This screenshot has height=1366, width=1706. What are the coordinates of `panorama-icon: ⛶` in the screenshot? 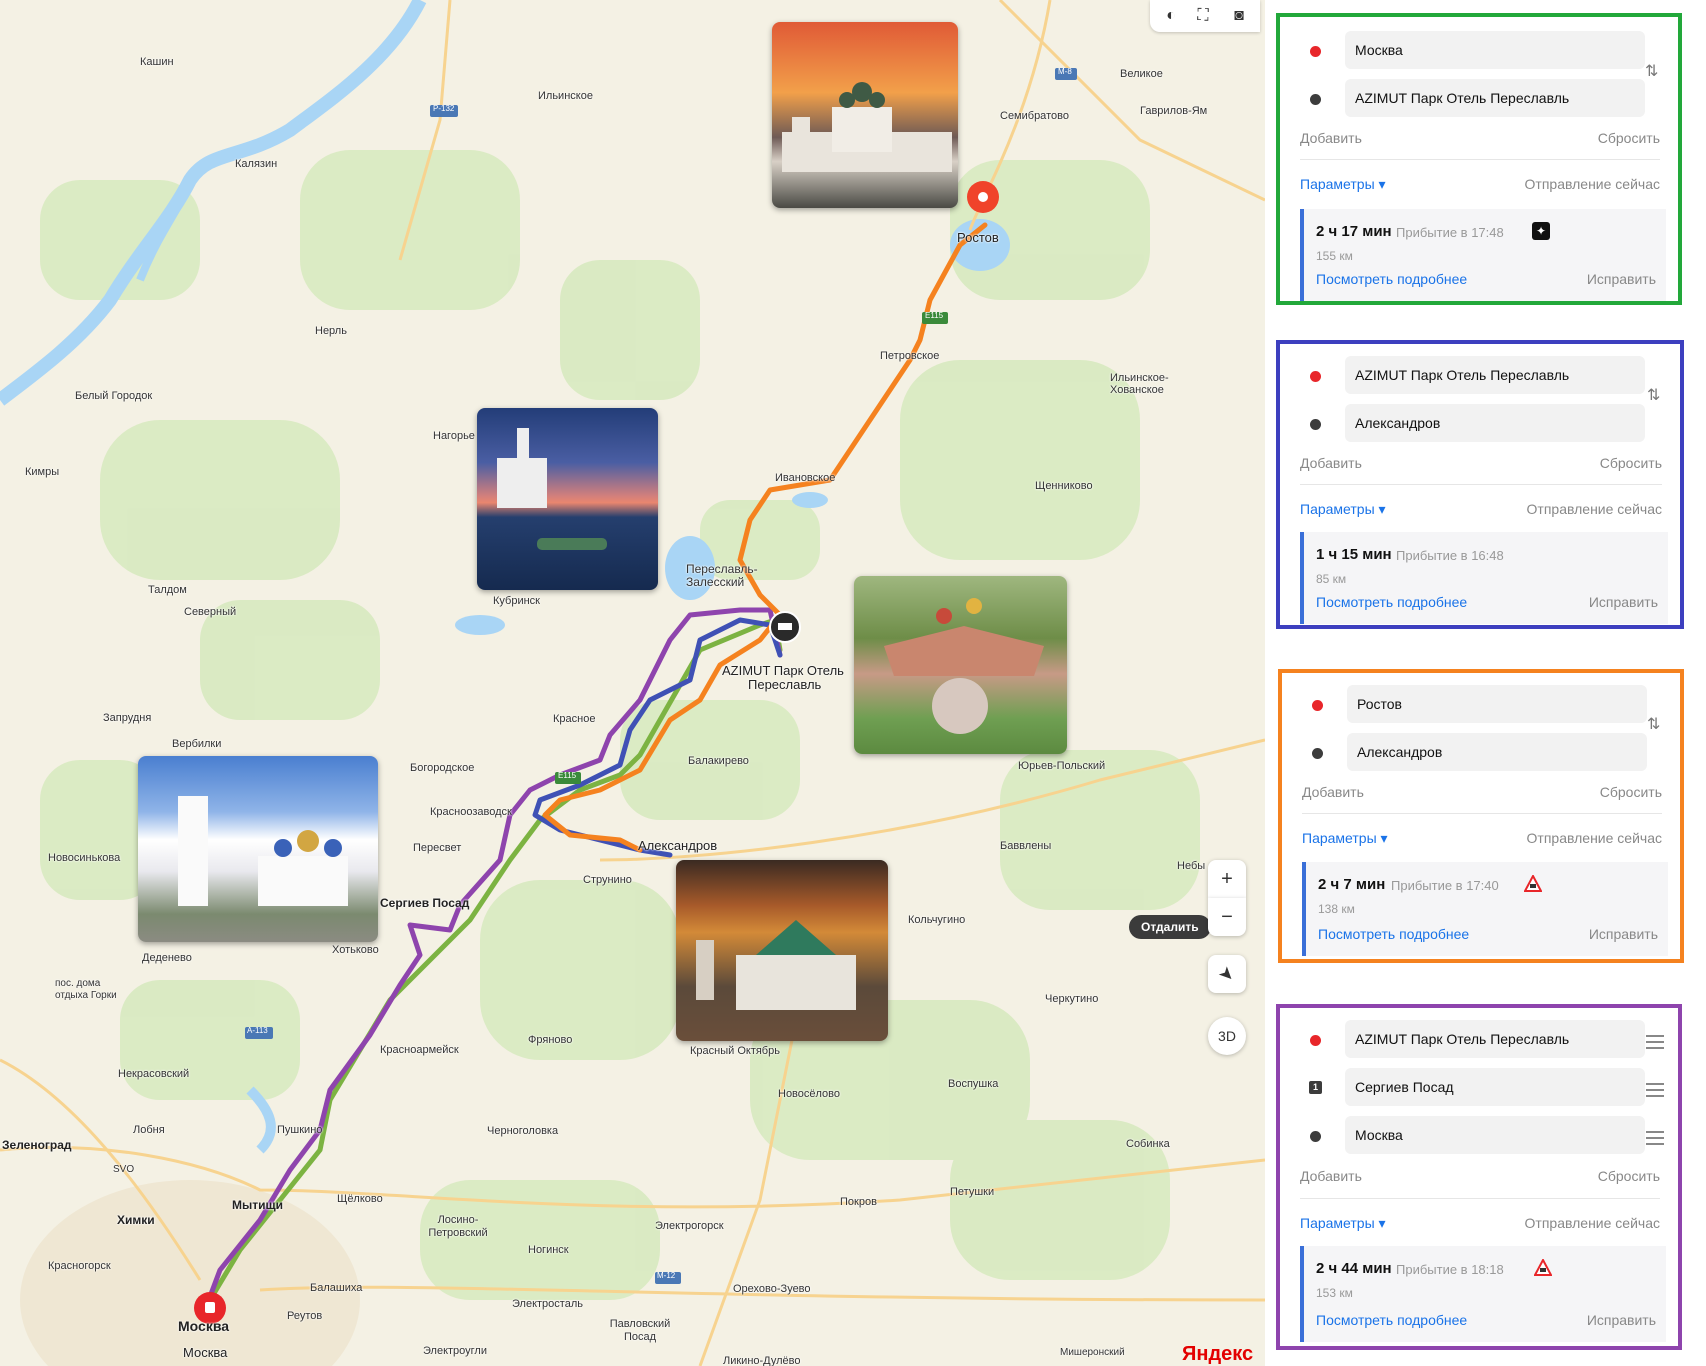 It's located at (1203, 16).